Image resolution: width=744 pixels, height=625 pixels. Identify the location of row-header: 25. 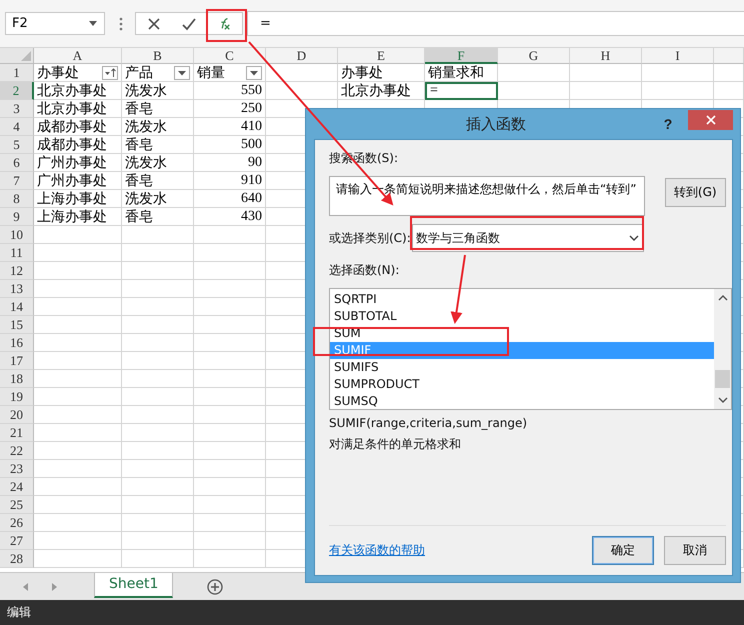
(17, 505).